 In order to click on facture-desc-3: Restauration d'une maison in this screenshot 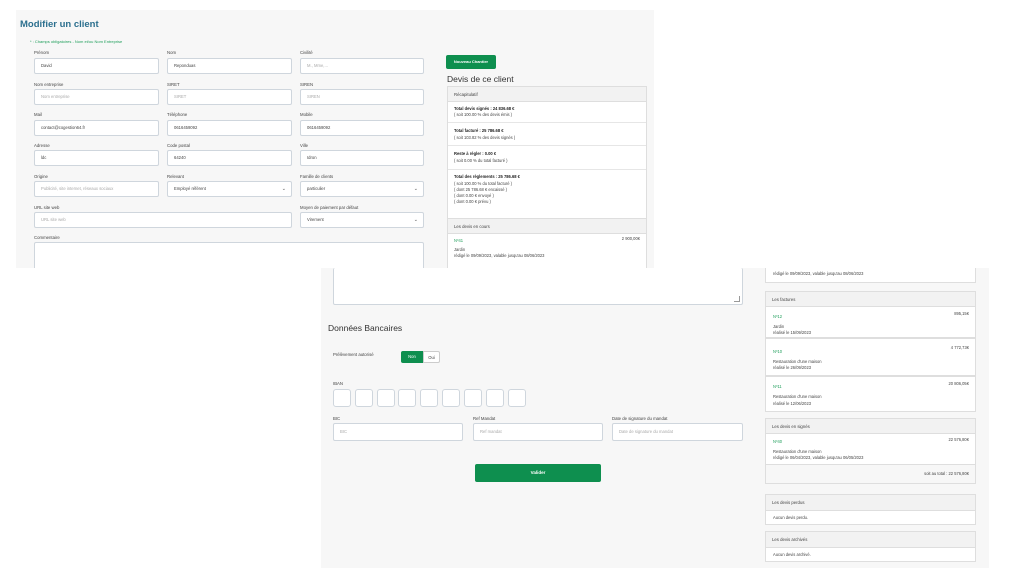, I will do `click(797, 396)`.